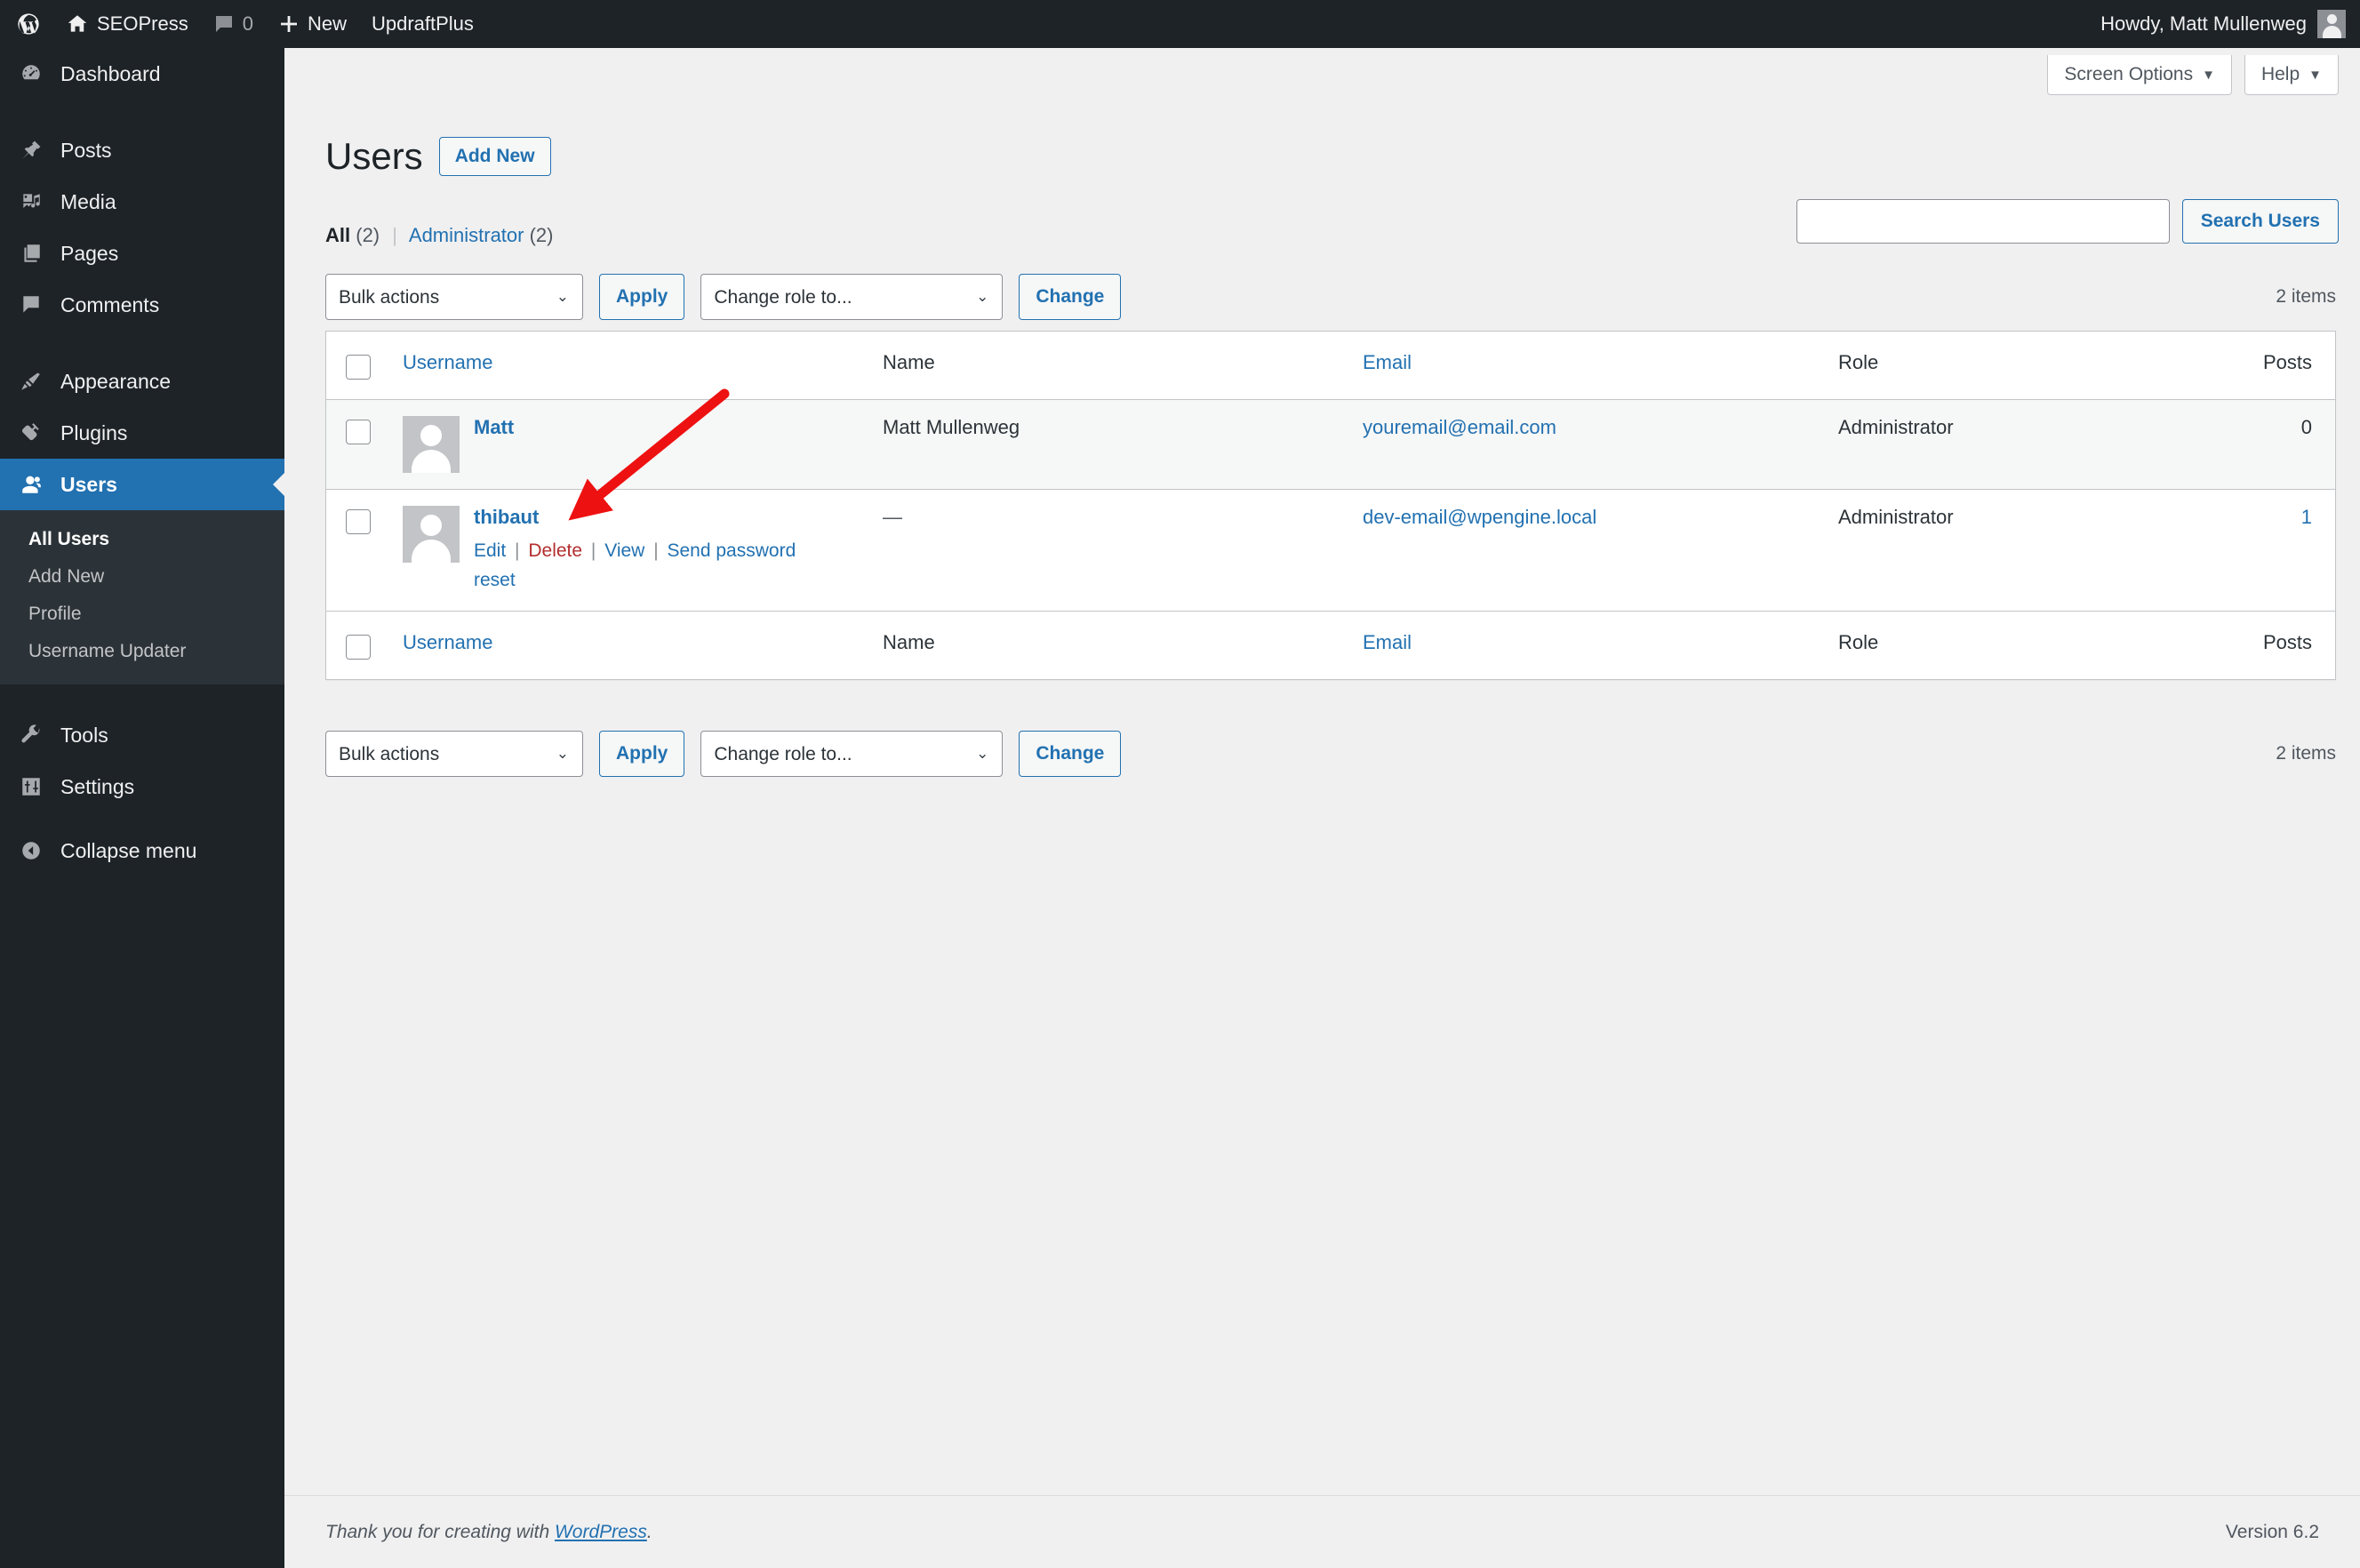  What do you see at coordinates (86, 150) in the screenshot?
I see `sidebar-item-label: Posts` at bounding box center [86, 150].